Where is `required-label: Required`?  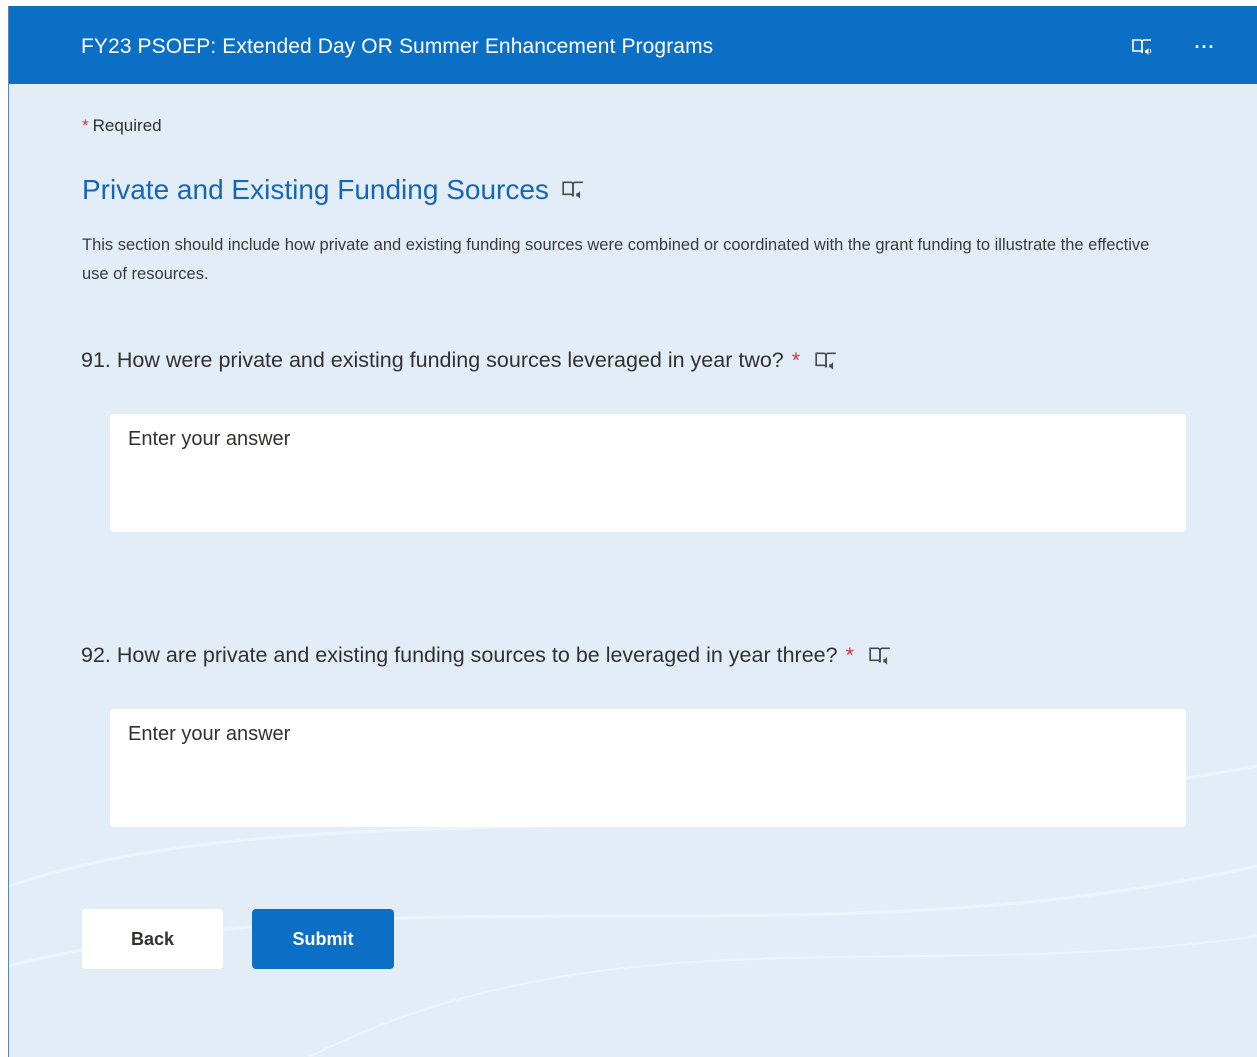
required-label: Required is located at coordinates (127, 125).